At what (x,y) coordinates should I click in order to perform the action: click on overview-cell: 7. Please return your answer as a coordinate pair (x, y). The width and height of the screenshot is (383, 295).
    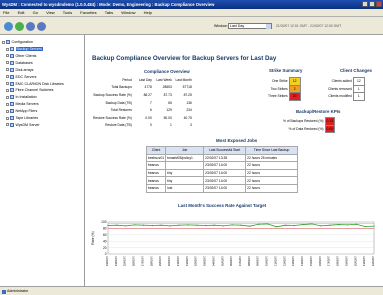
    Looking at the image, I should click on (151, 102).